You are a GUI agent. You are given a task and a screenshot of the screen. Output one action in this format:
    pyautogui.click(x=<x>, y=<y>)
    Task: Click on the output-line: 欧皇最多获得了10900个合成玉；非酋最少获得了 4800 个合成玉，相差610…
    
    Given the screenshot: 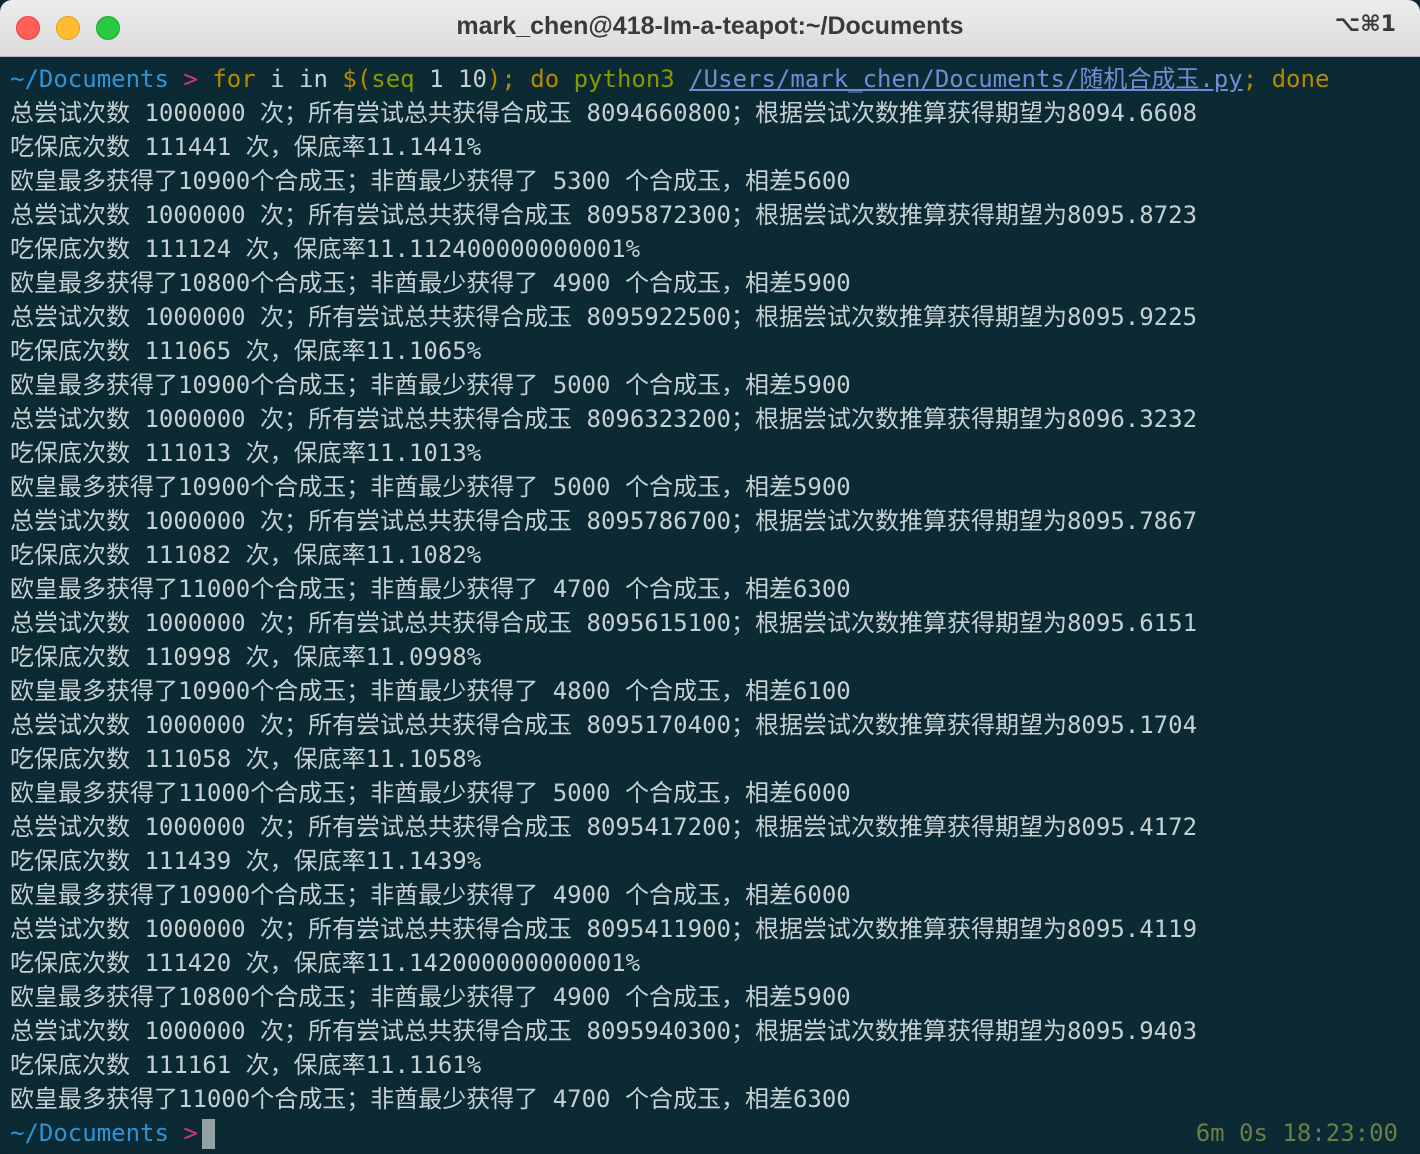 What is the action you would take?
    pyautogui.click(x=430, y=691)
    